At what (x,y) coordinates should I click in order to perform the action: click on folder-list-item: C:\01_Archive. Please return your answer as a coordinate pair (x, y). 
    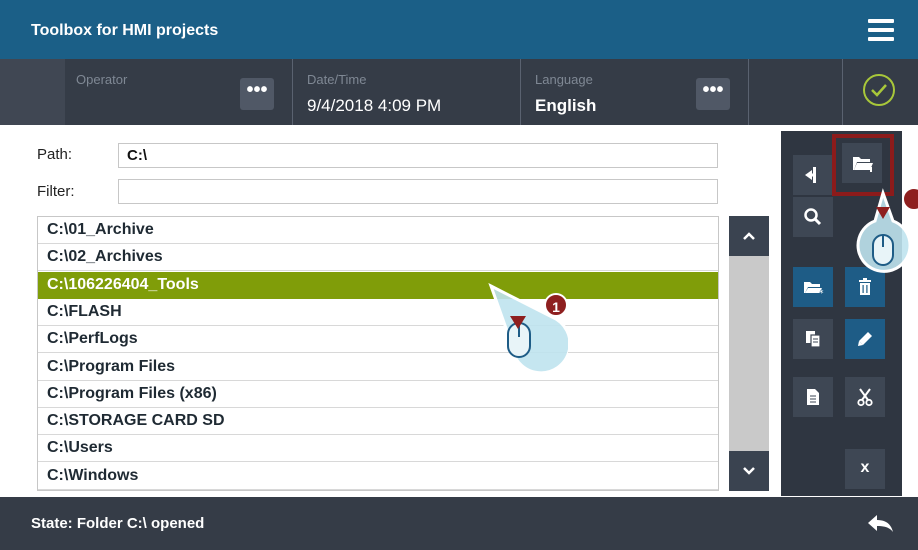
    Looking at the image, I should click on (378, 230).